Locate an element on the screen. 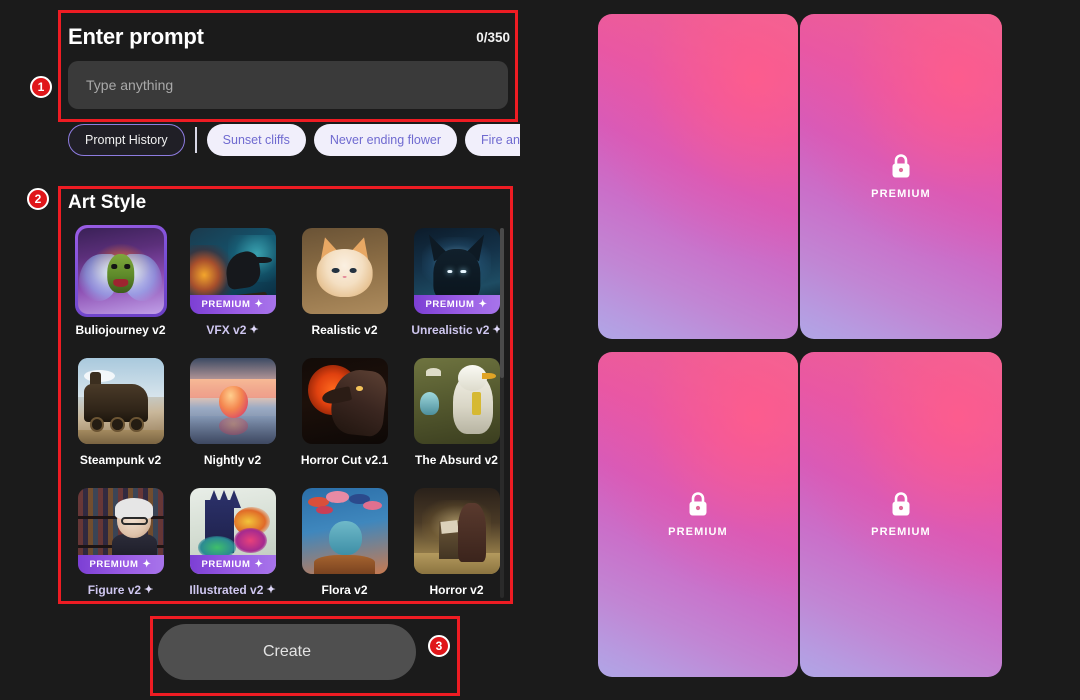 Image resolution: width=1080 pixels, height=700 pixels. art-style-tile-buliojourney-v2: Buliojourney v2 is located at coordinates (120, 287).